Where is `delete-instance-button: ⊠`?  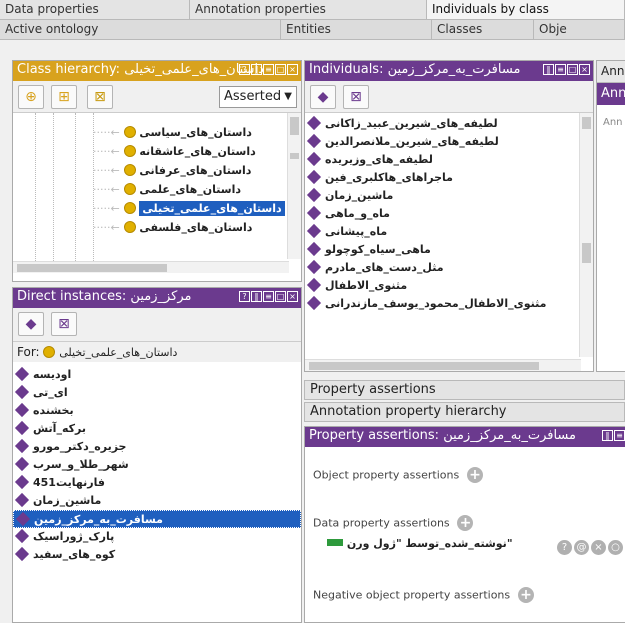
delete-instance-button: ⊠ is located at coordinates (64, 324).